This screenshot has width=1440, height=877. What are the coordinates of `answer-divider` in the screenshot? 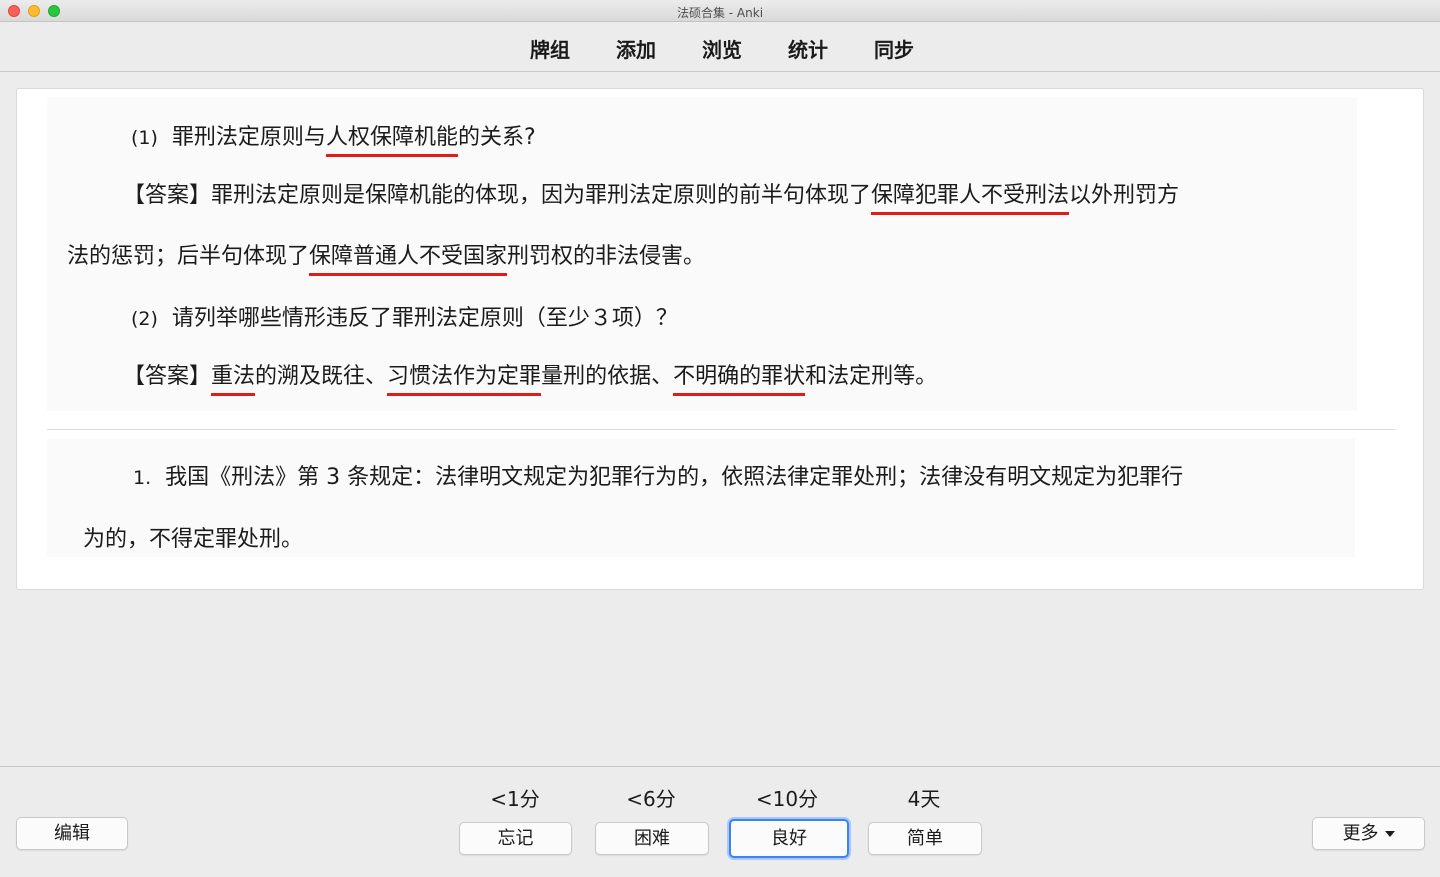 It's located at (721, 429).